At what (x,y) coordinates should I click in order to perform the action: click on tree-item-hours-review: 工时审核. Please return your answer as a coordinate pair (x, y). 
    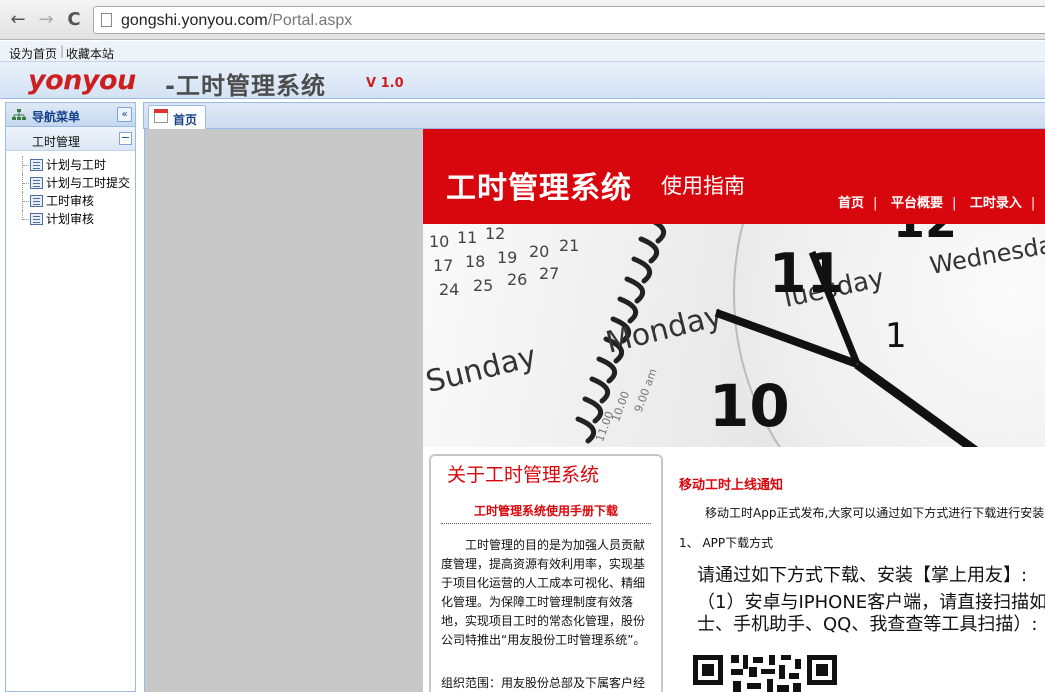
    Looking at the image, I should click on (70, 201).